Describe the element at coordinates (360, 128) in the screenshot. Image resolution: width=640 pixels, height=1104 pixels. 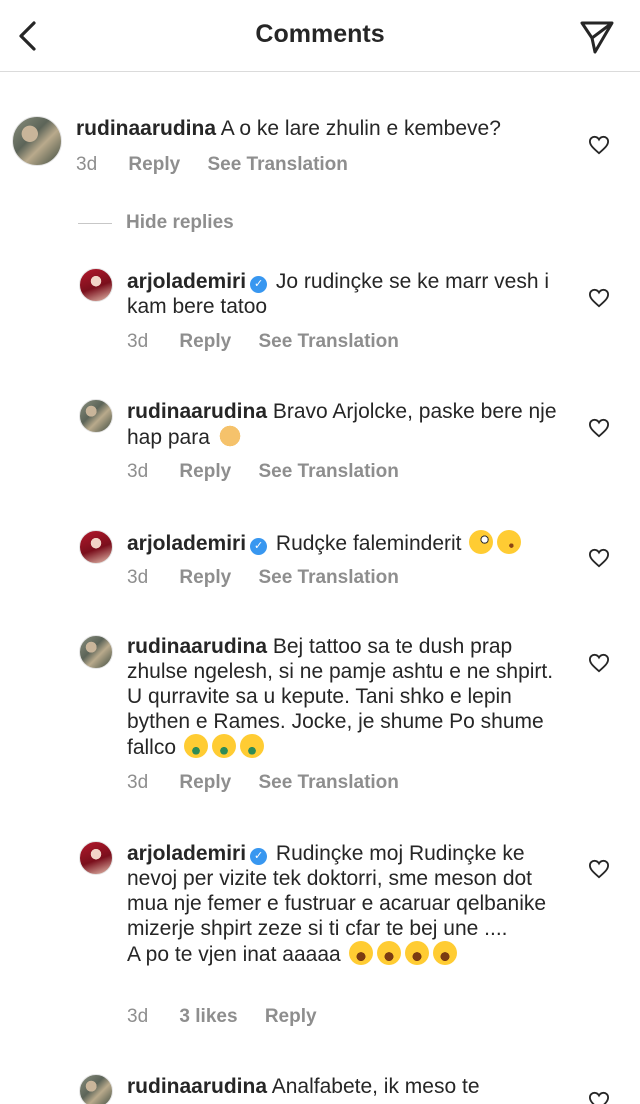
I see `comment-text: A o ke lare zhulin e kembeve?` at that location.